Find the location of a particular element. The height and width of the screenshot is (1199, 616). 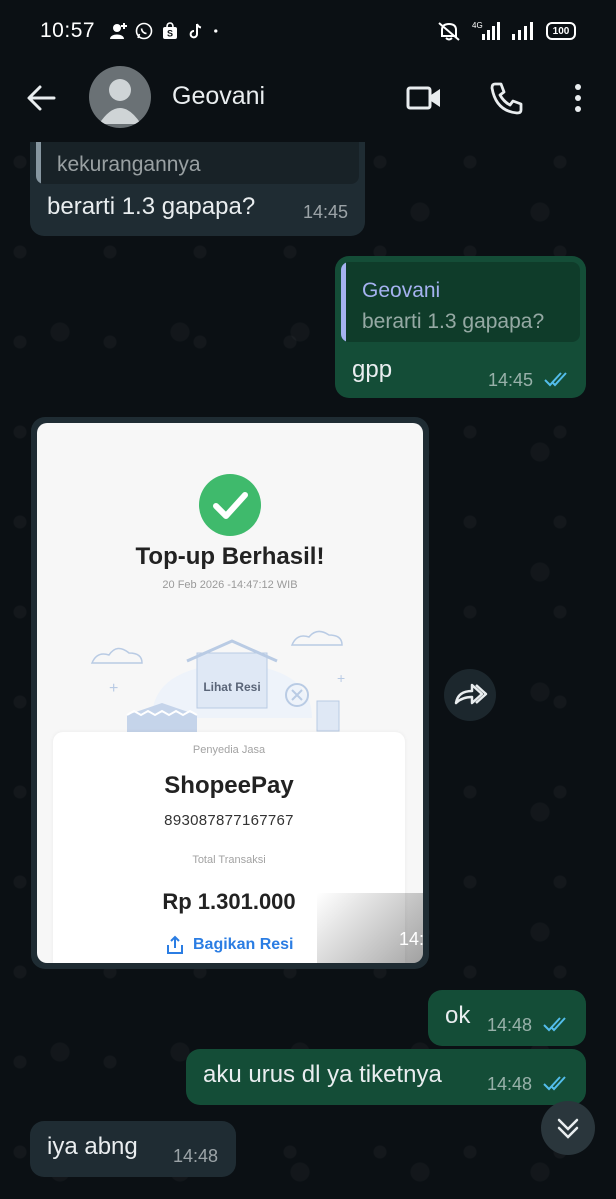

more-vert-icon is located at coordinates (578, 98).